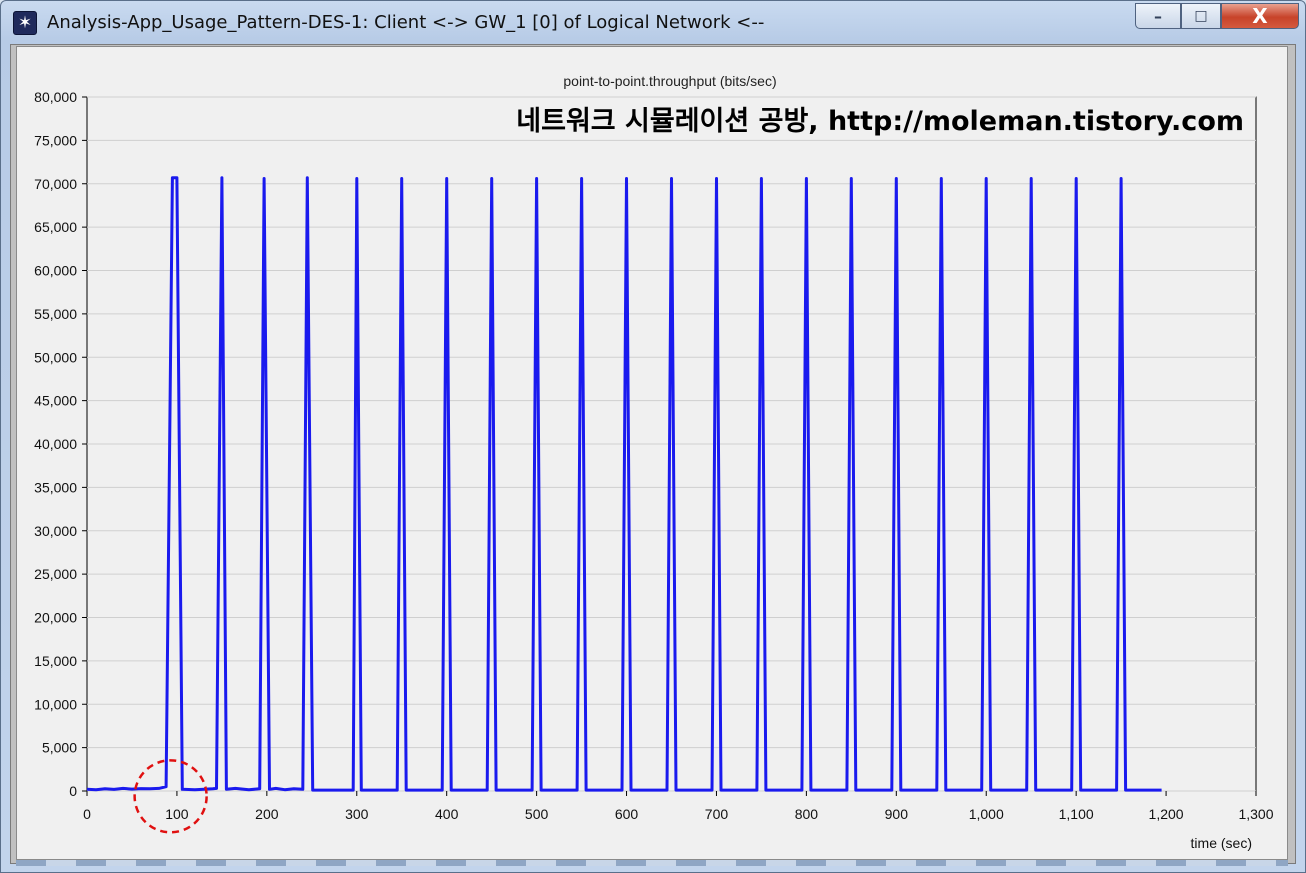  What do you see at coordinates (55, 661) in the screenshot?
I see `y-tick-label: 15,000` at bounding box center [55, 661].